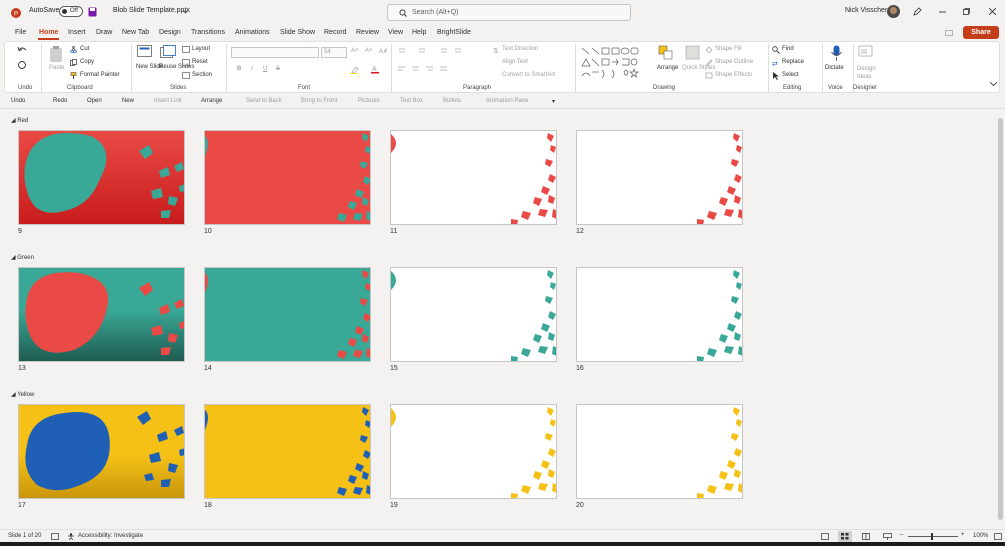 The height and width of the screenshot is (546, 1005). I want to click on minimize-icon, so click(942, 12).